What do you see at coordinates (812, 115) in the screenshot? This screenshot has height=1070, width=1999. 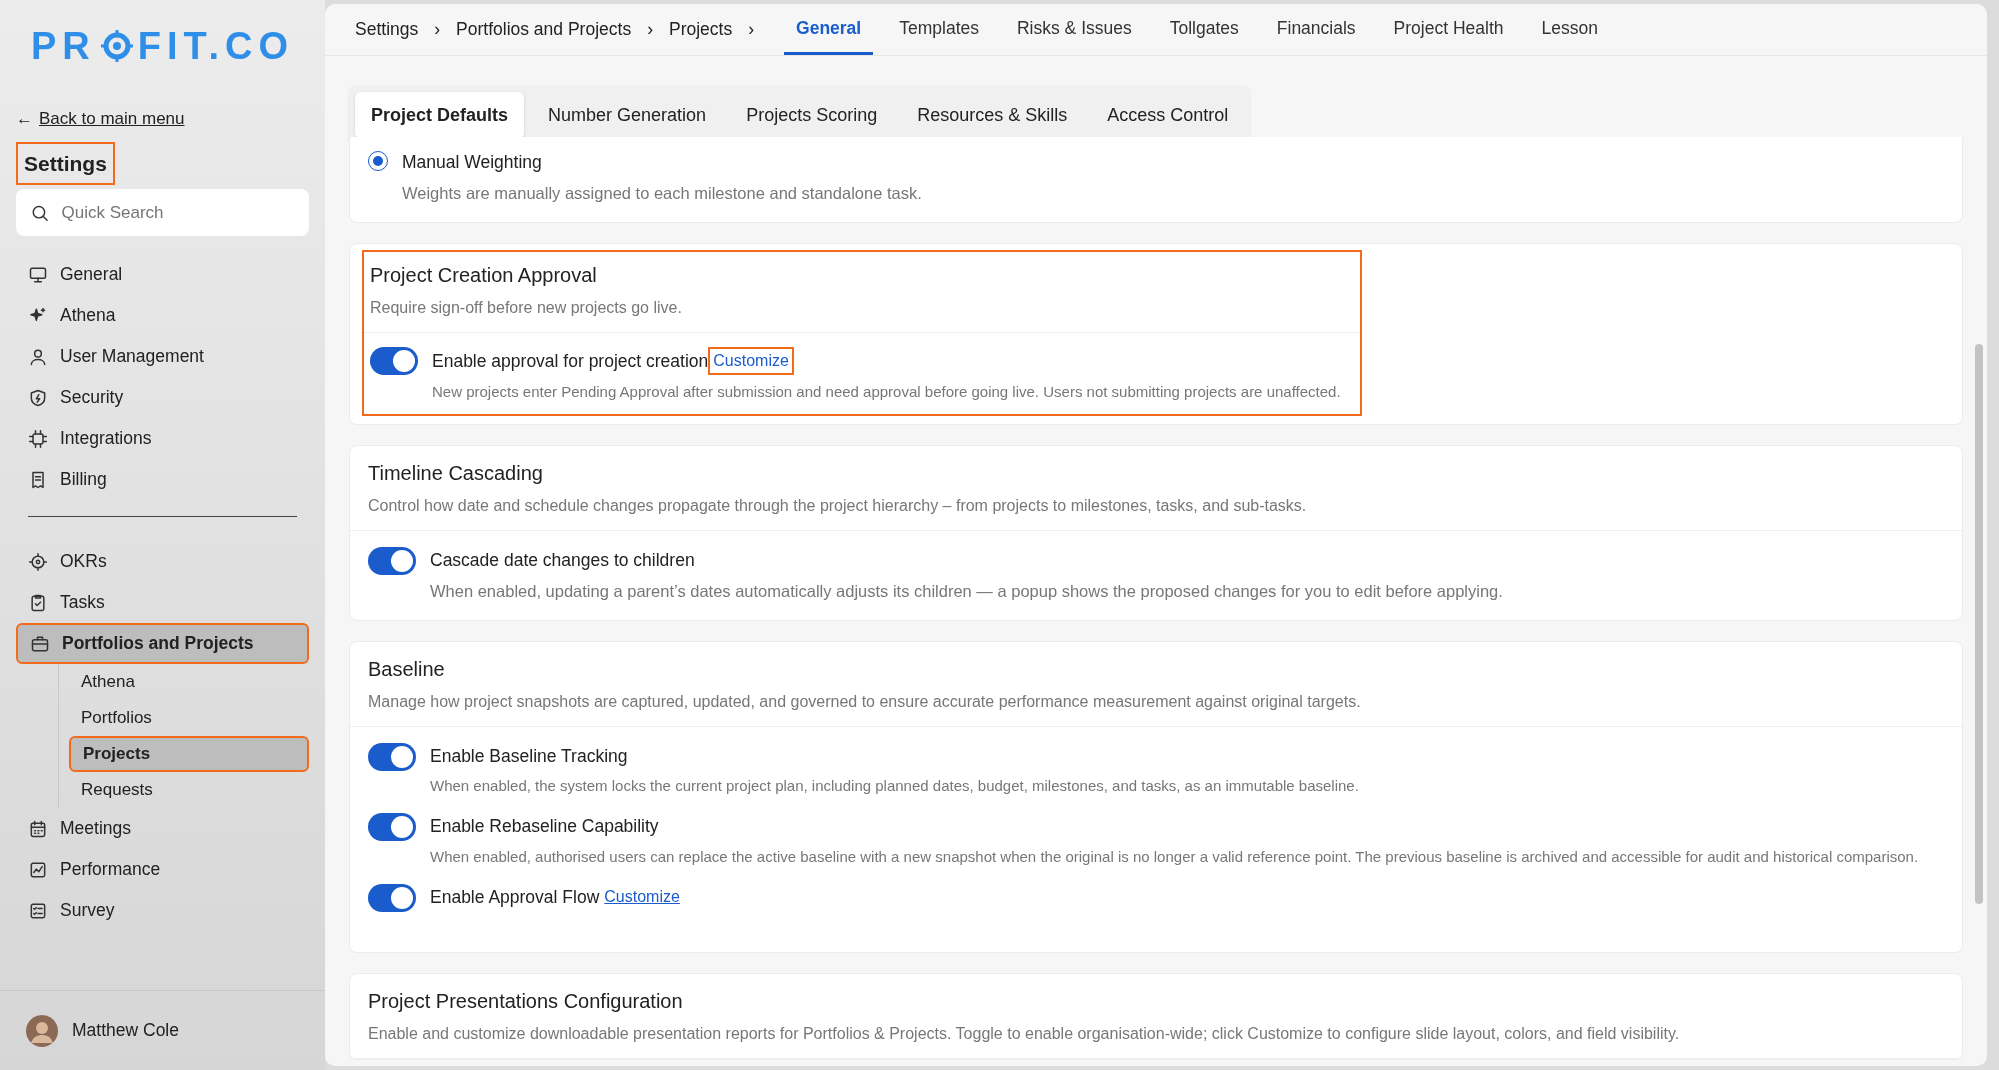 I see `sub-tab: Projects Scoring` at bounding box center [812, 115].